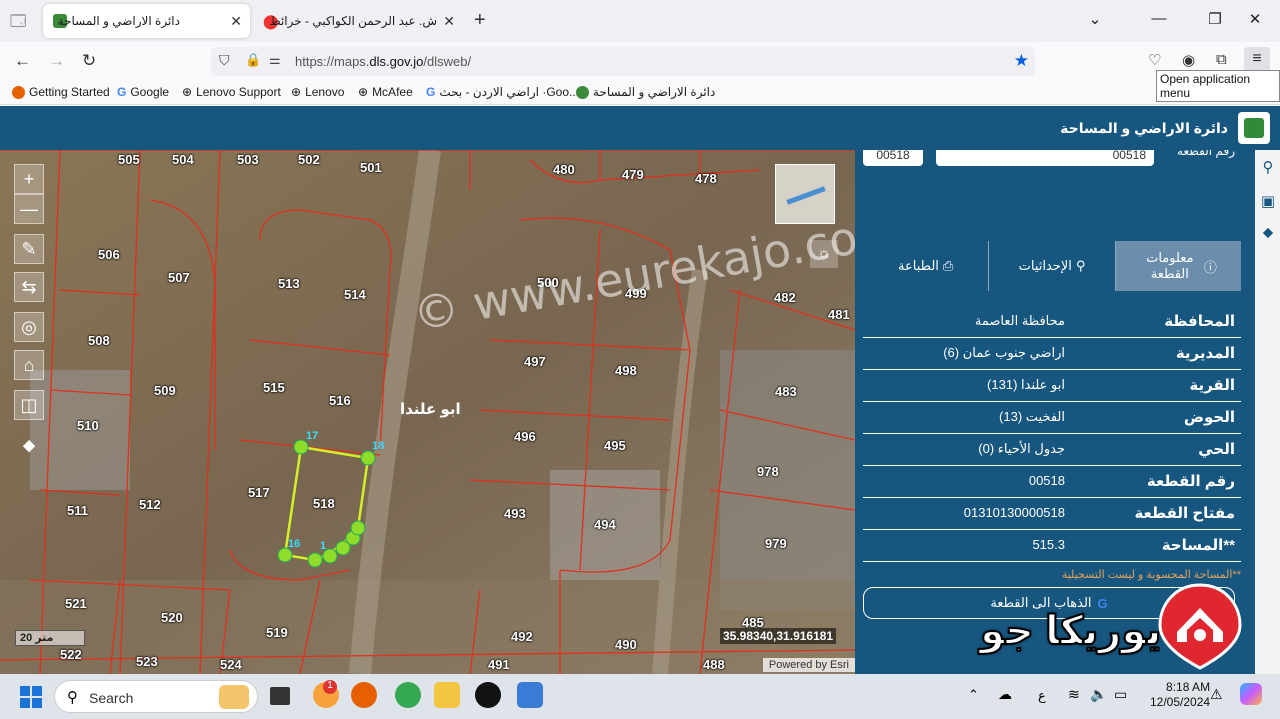 This screenshot has width=1280, height=719. I want to click on parcel-label: 508, so click(99, 340).